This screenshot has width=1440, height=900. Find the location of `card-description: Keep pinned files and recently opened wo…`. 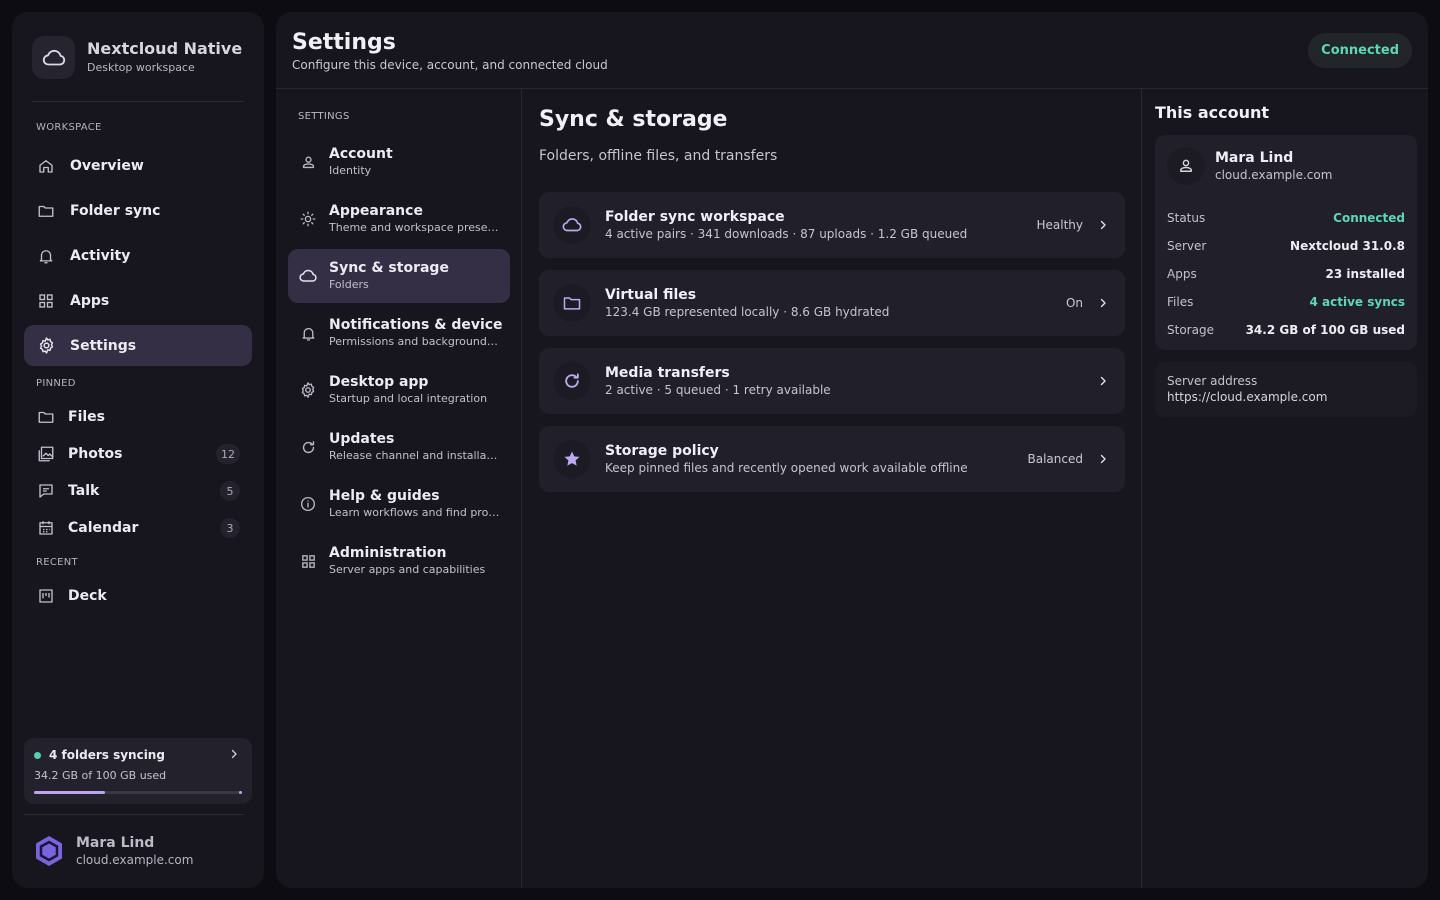

card-description: Keep pinned files and recently opened wo… is located at coordinates (786, 468).